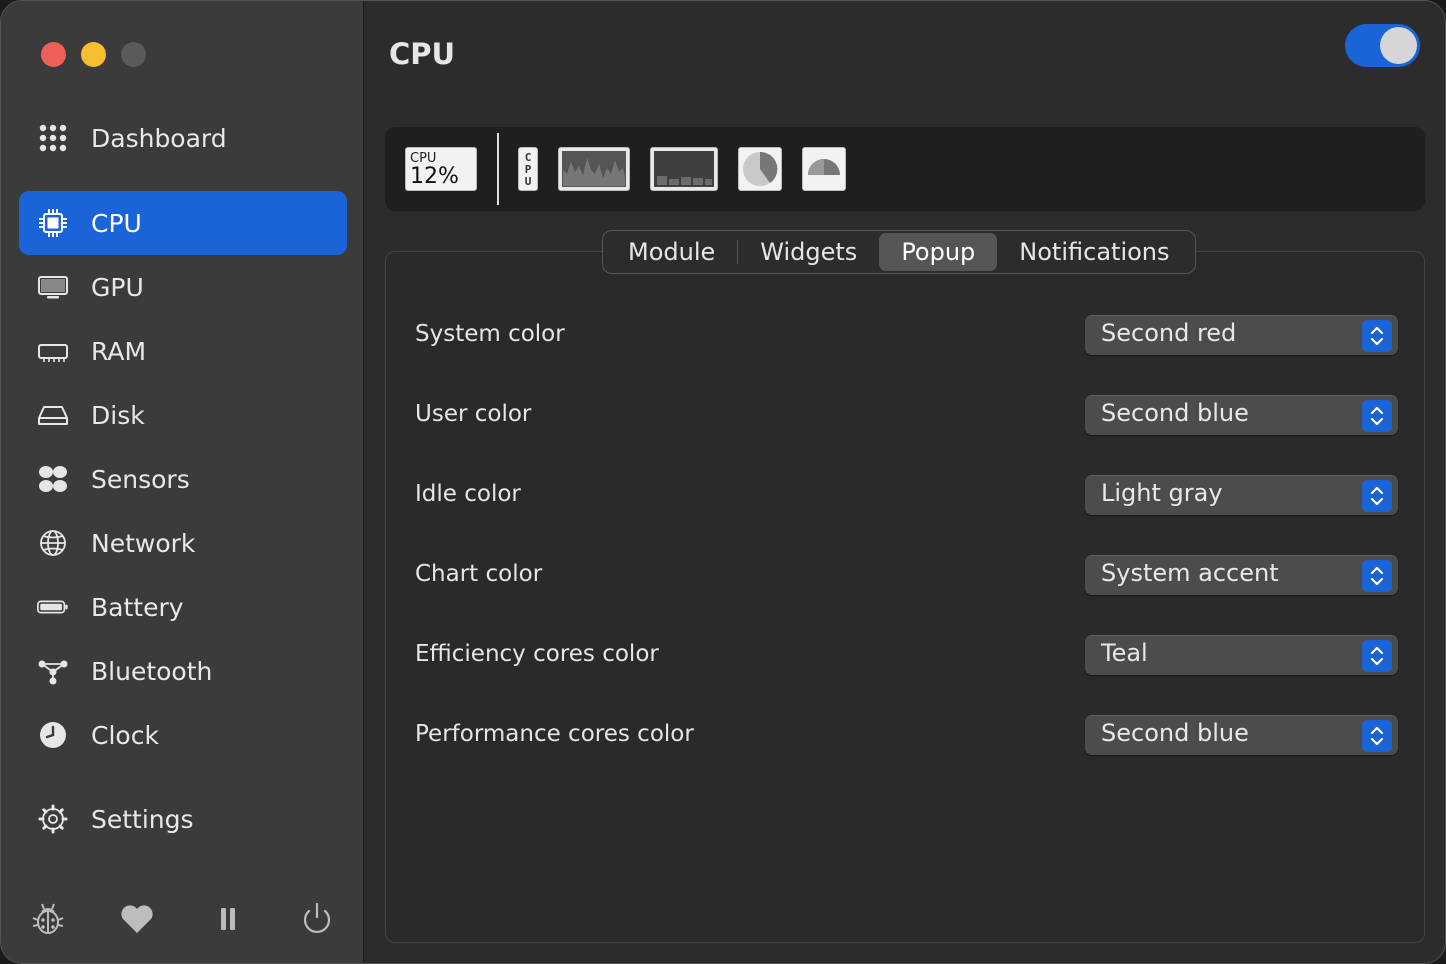 This screenshot has height=964, width=1446. What do you see at coordinates (473, 414) in the screenshot?
I see `setting-label: User color` at bounding box center [473, 414].